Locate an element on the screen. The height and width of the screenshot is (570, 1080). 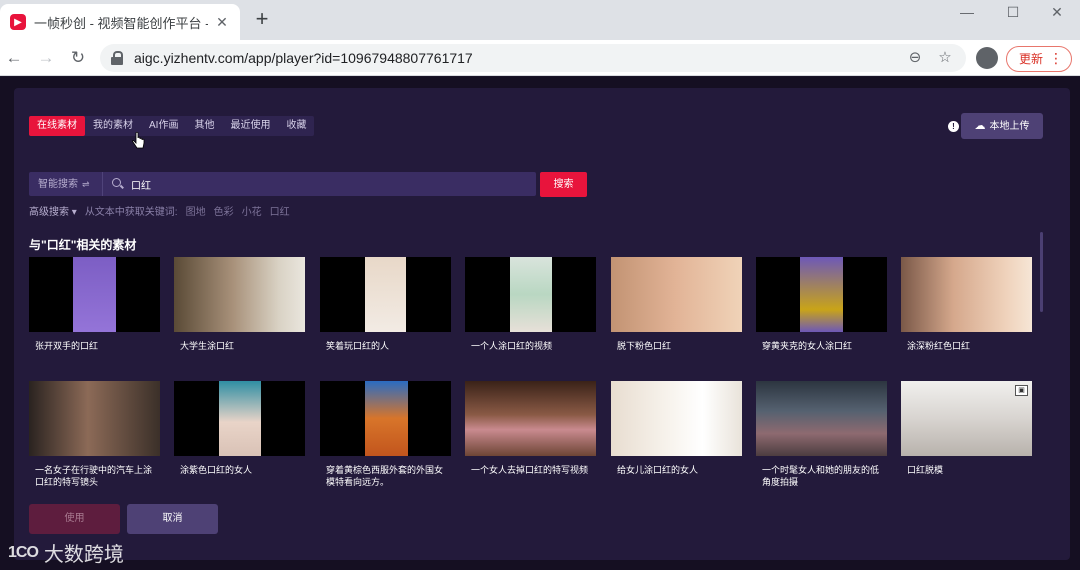
source-tab: 收藏 is located at coordinates (296, 126).